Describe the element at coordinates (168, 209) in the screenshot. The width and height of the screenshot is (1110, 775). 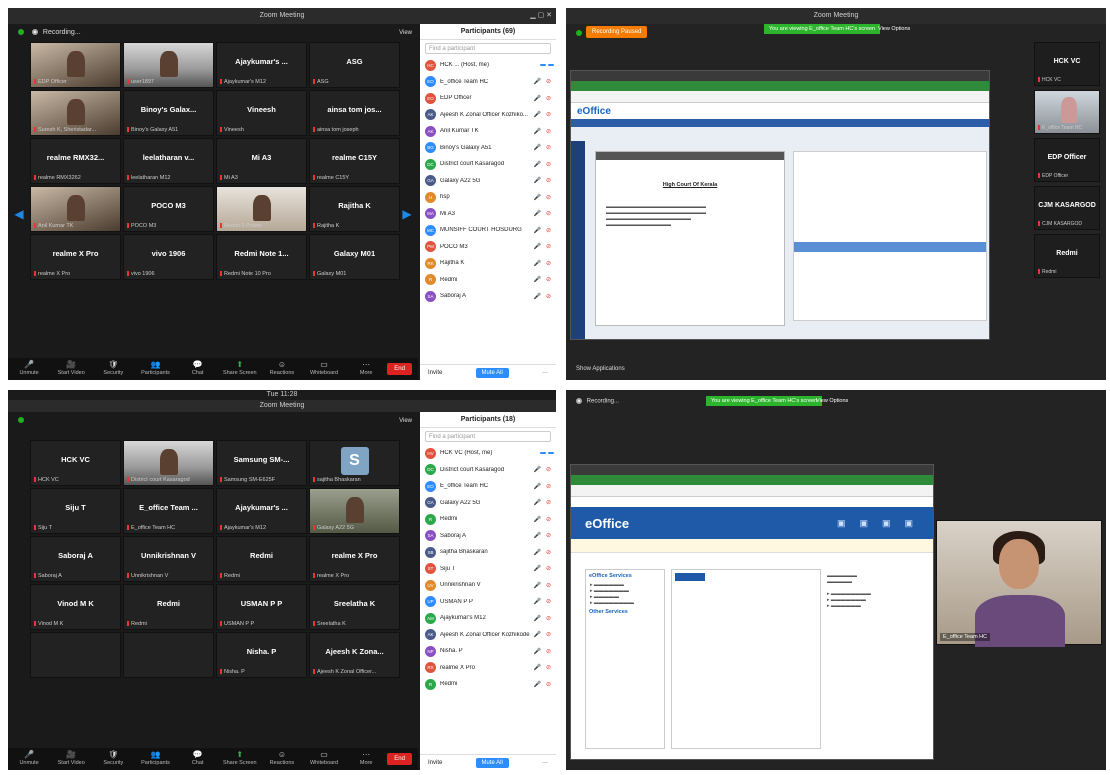
I see `participant-tile: POCO M3 POCO M3` at that location.